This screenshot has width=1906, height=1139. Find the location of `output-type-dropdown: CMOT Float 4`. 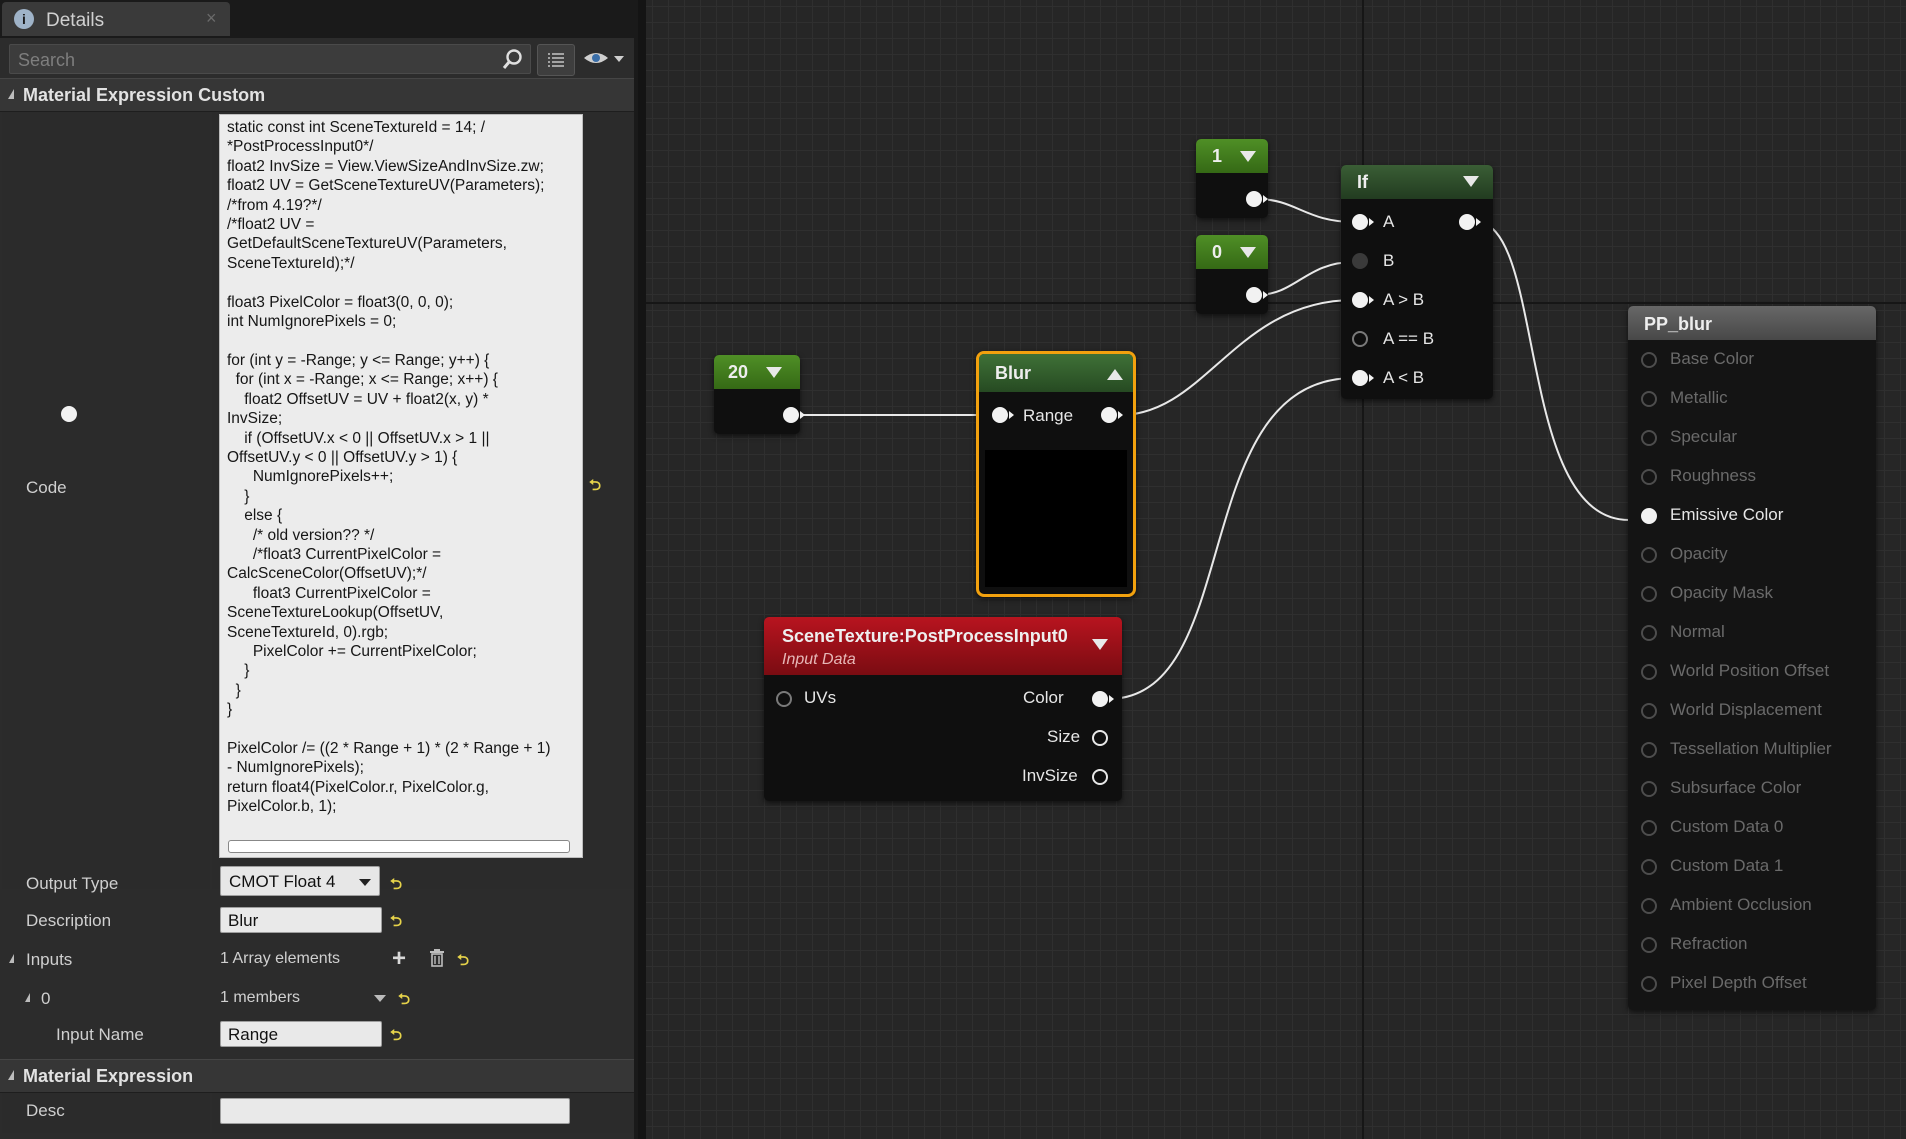

output-type-dropdown: CMOT Float 4 is located at coordinates (300, 881).